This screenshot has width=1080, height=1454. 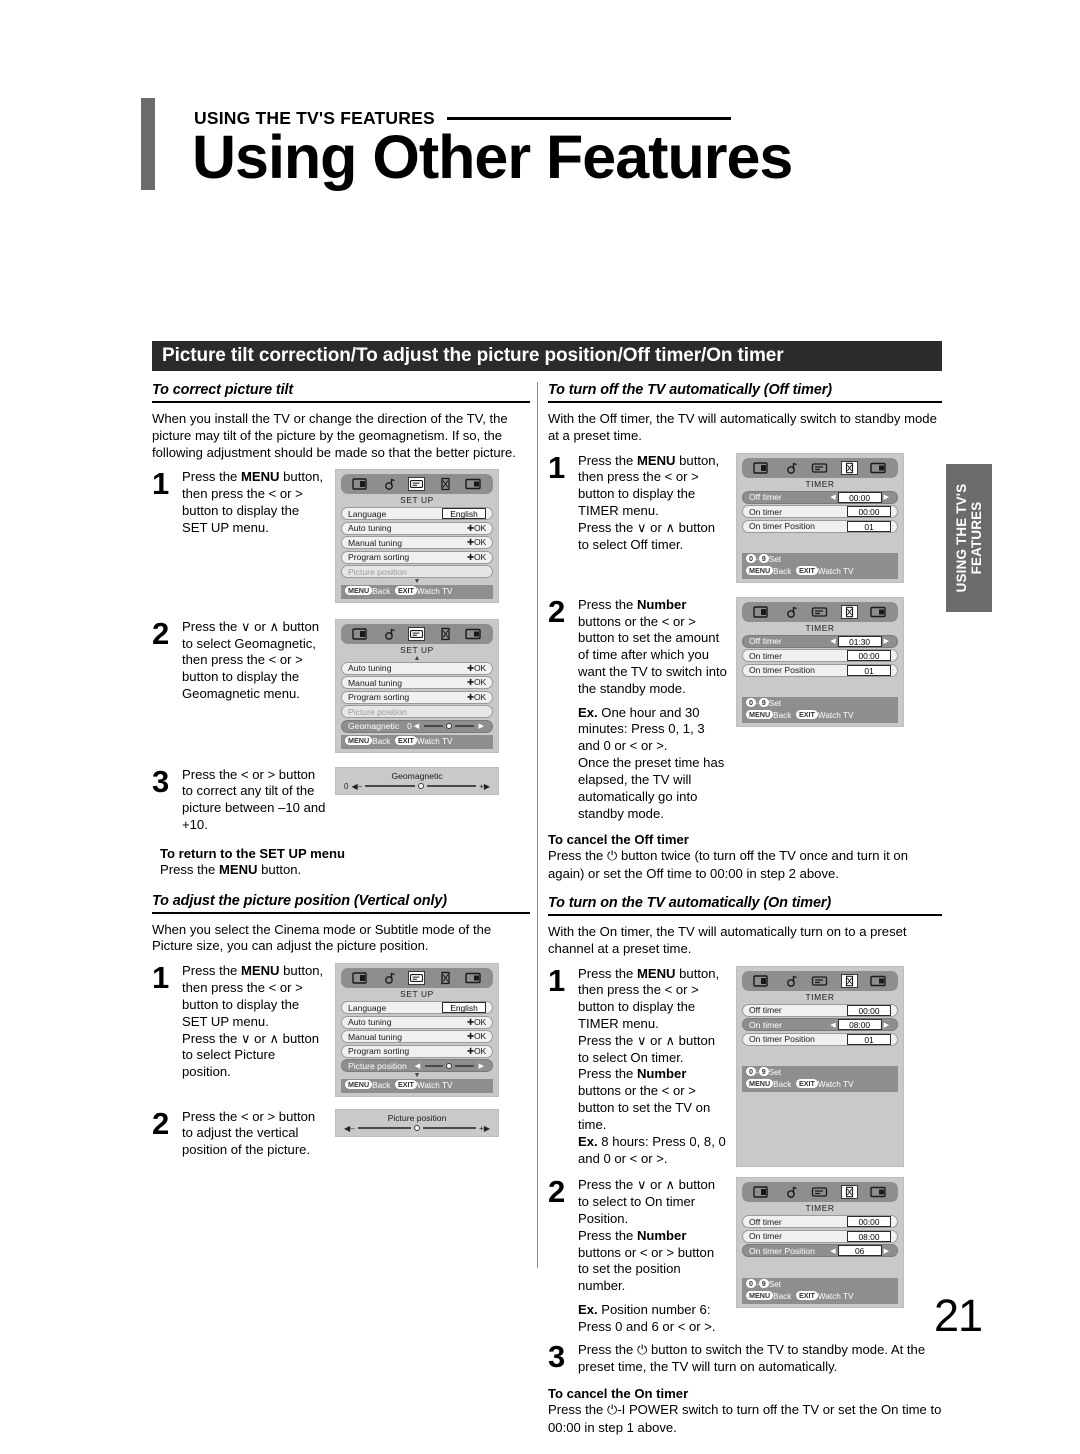 What do you see at coordinates (820, 687) in the screenshot?
I see `osd-spacer` at bounding box center [820, 687].